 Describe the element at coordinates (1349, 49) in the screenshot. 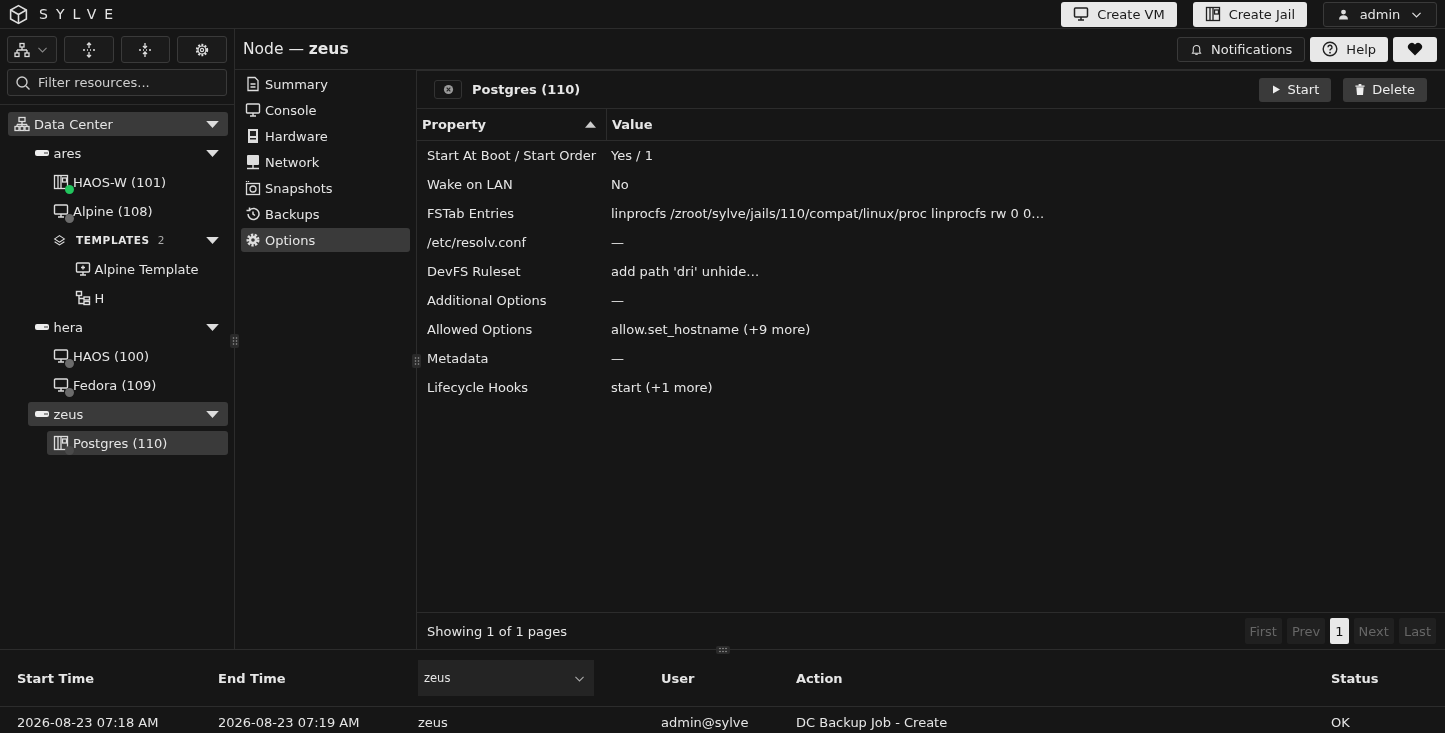

I see `help-button: Help` at that location.